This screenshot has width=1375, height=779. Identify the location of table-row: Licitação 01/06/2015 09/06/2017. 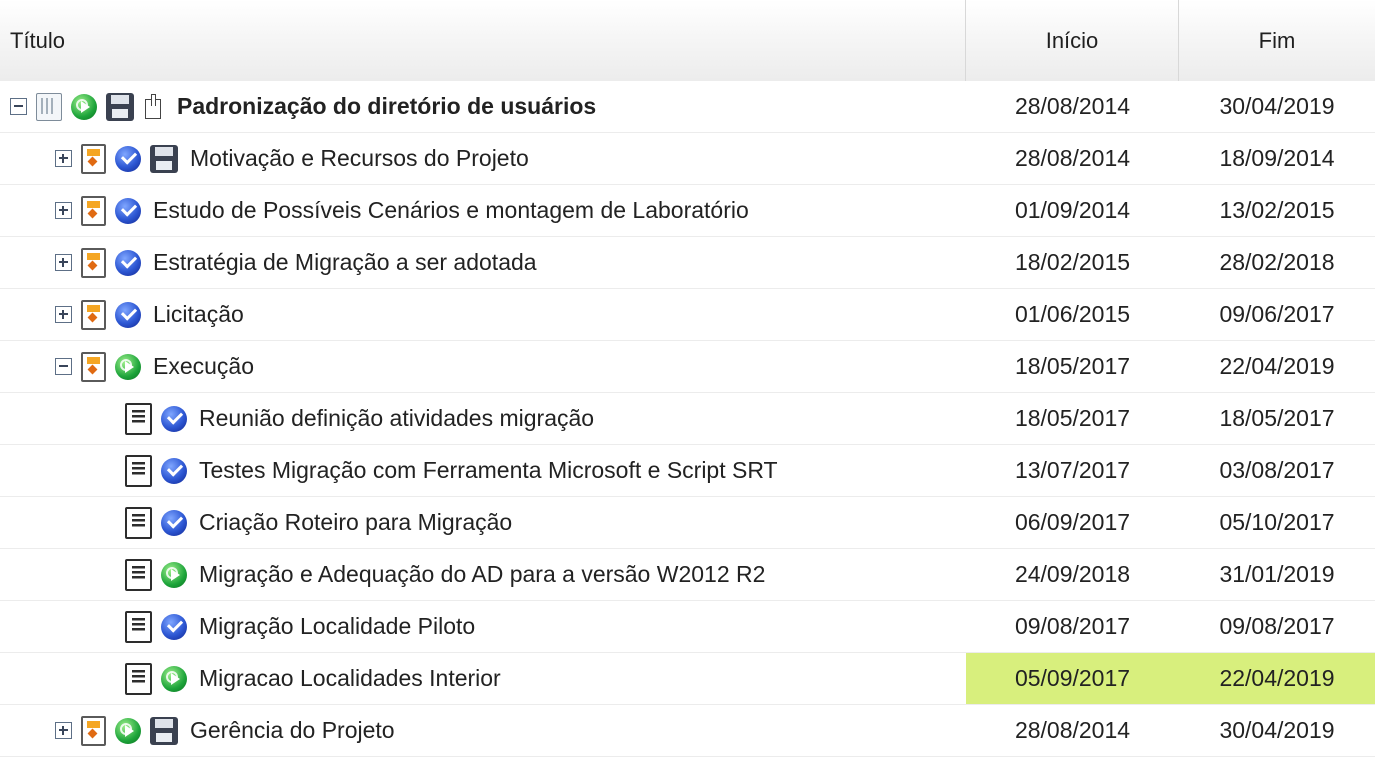
(687, 315).